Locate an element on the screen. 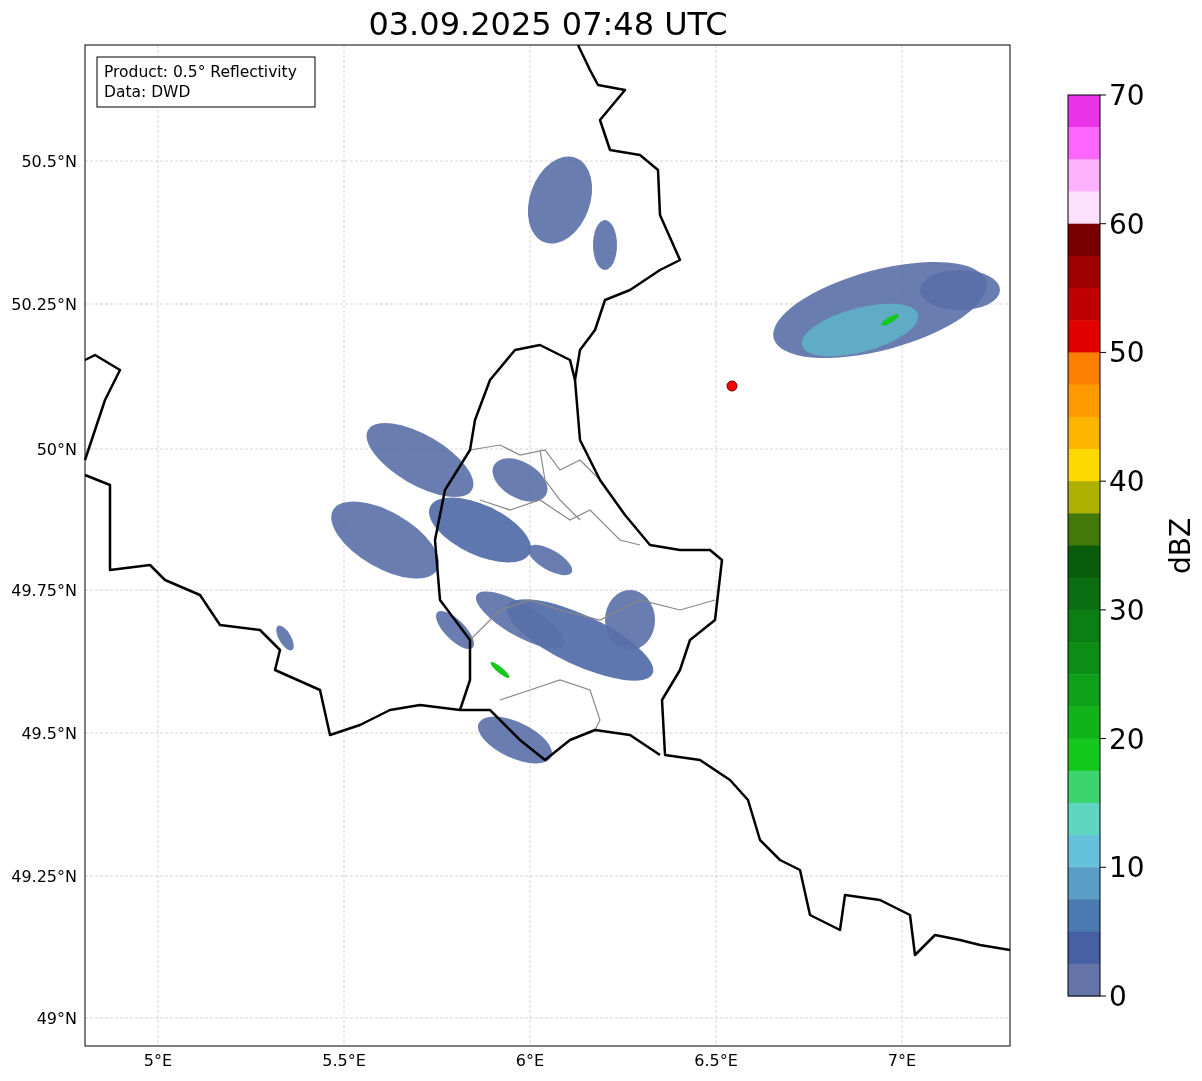 The image size is (1202, 1081). longitude-label: 6°E is located at coordinates (530, 1060).